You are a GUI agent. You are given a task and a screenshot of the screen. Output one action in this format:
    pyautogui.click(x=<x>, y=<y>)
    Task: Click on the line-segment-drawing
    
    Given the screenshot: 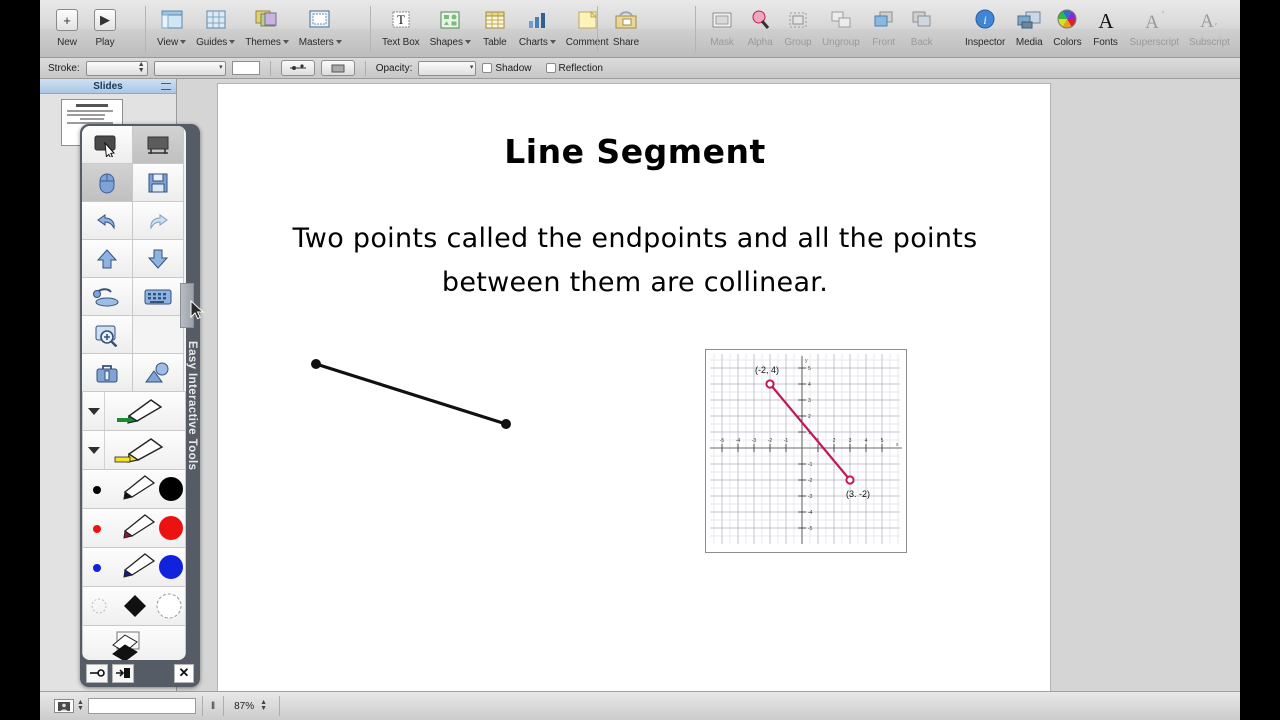 What is the action you would take?
    pyautogui.click(x=421, y=397)
    